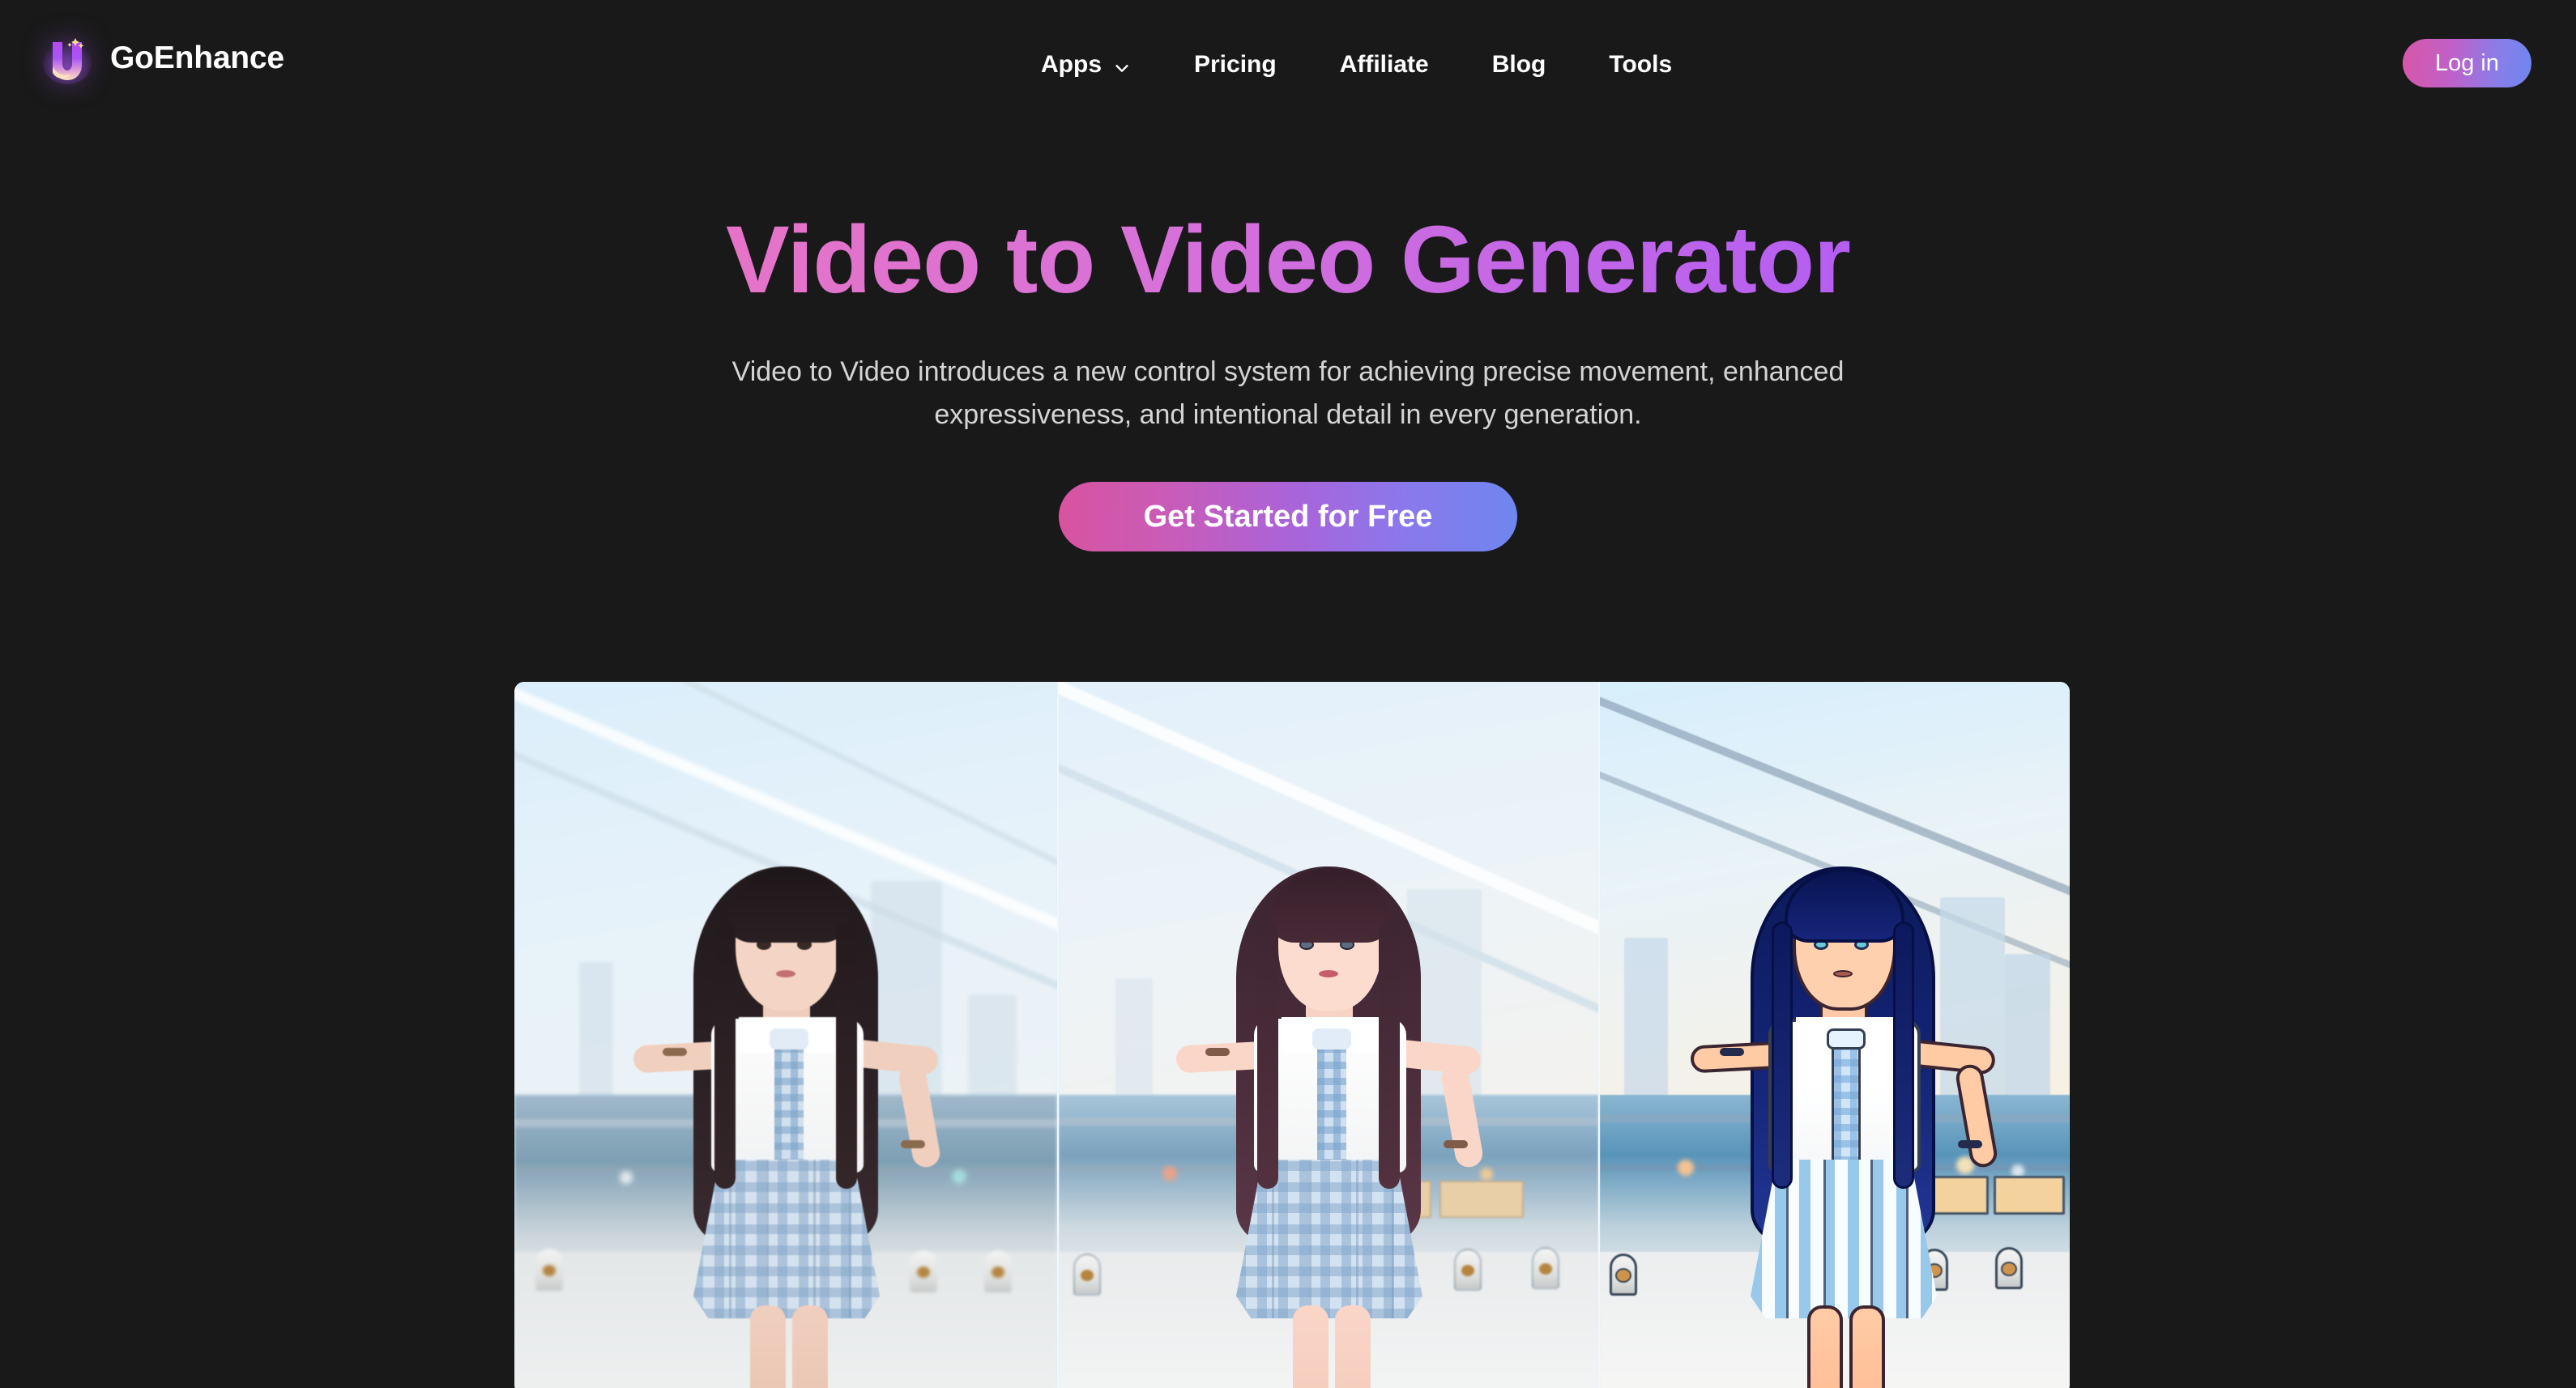 This screenshot has height=1388, width=2576. I want to click on page-title: Video to Video Generator, so click(1288, 259).